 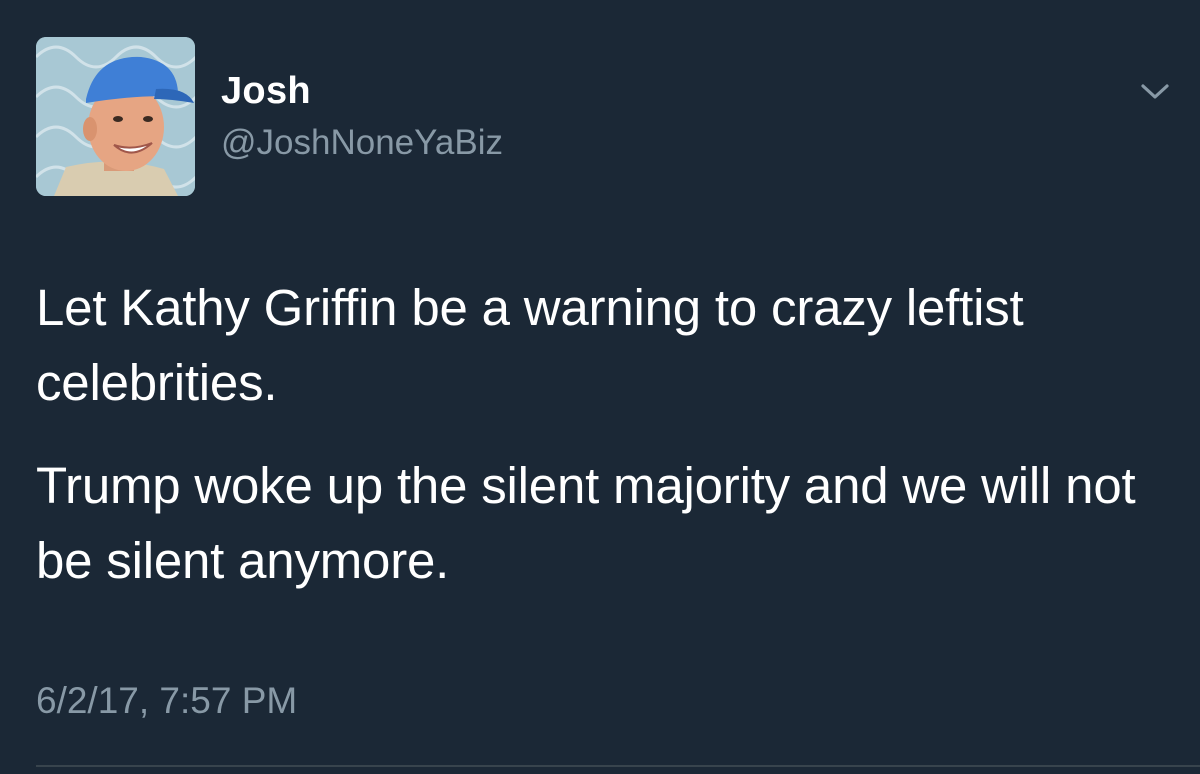 I want to click on author-display-name: Josh, so click(x=266, y=91).